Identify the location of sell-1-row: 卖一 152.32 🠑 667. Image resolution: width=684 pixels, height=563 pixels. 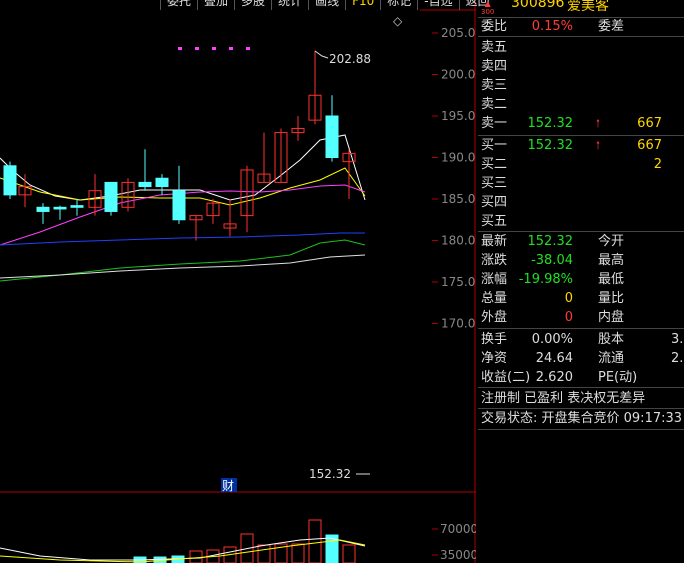
(581, 123).